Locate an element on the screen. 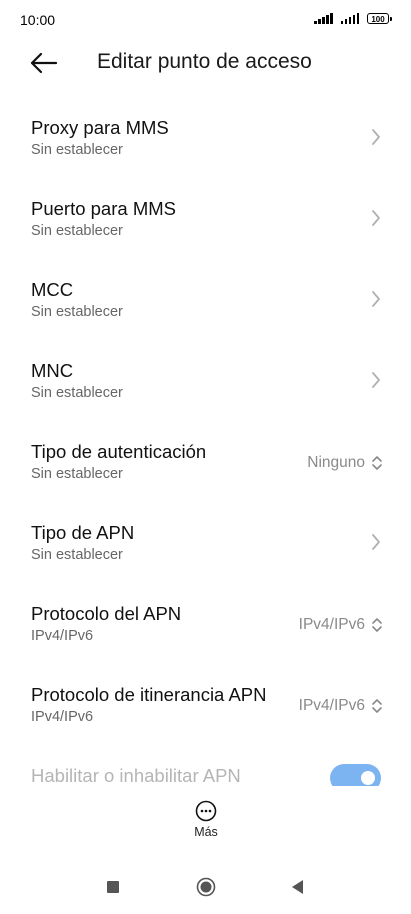 This screenshot has height=914, width=411. row-title: Protocolo de itinerancia APN is located at coordinates (149, 694).